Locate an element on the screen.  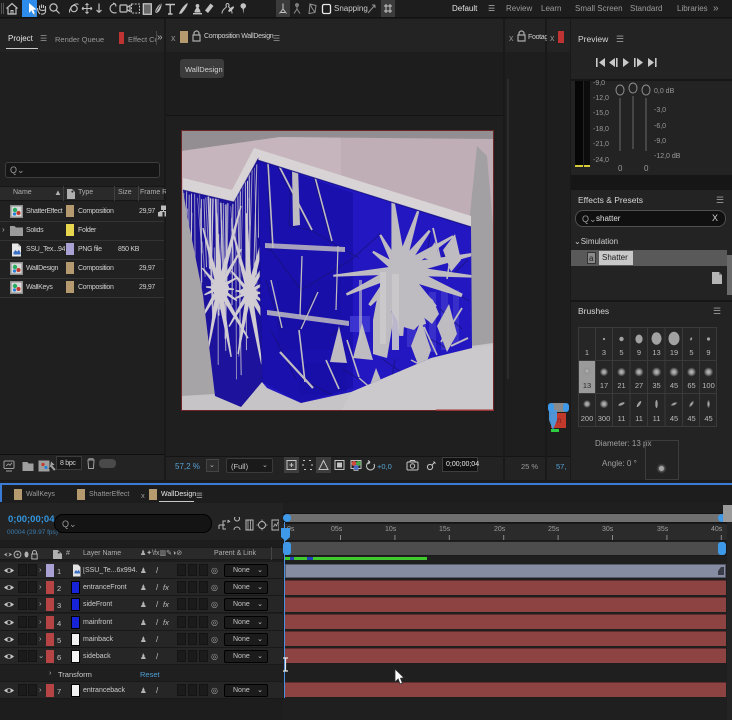
svg-text: 1 is located at coordinates (587, 352).